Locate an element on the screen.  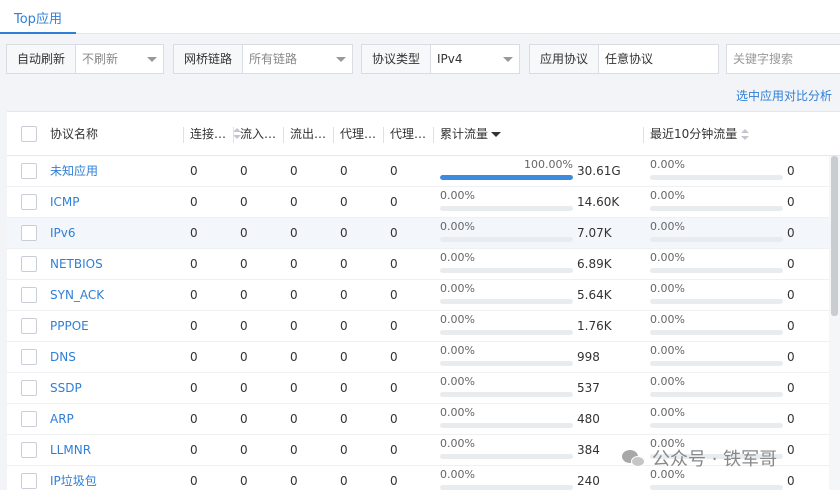
table-row: PPPOE 0 0 0 0 0 0.00% 1.76K 0.00% 0 is located at coordinates (418, 326).